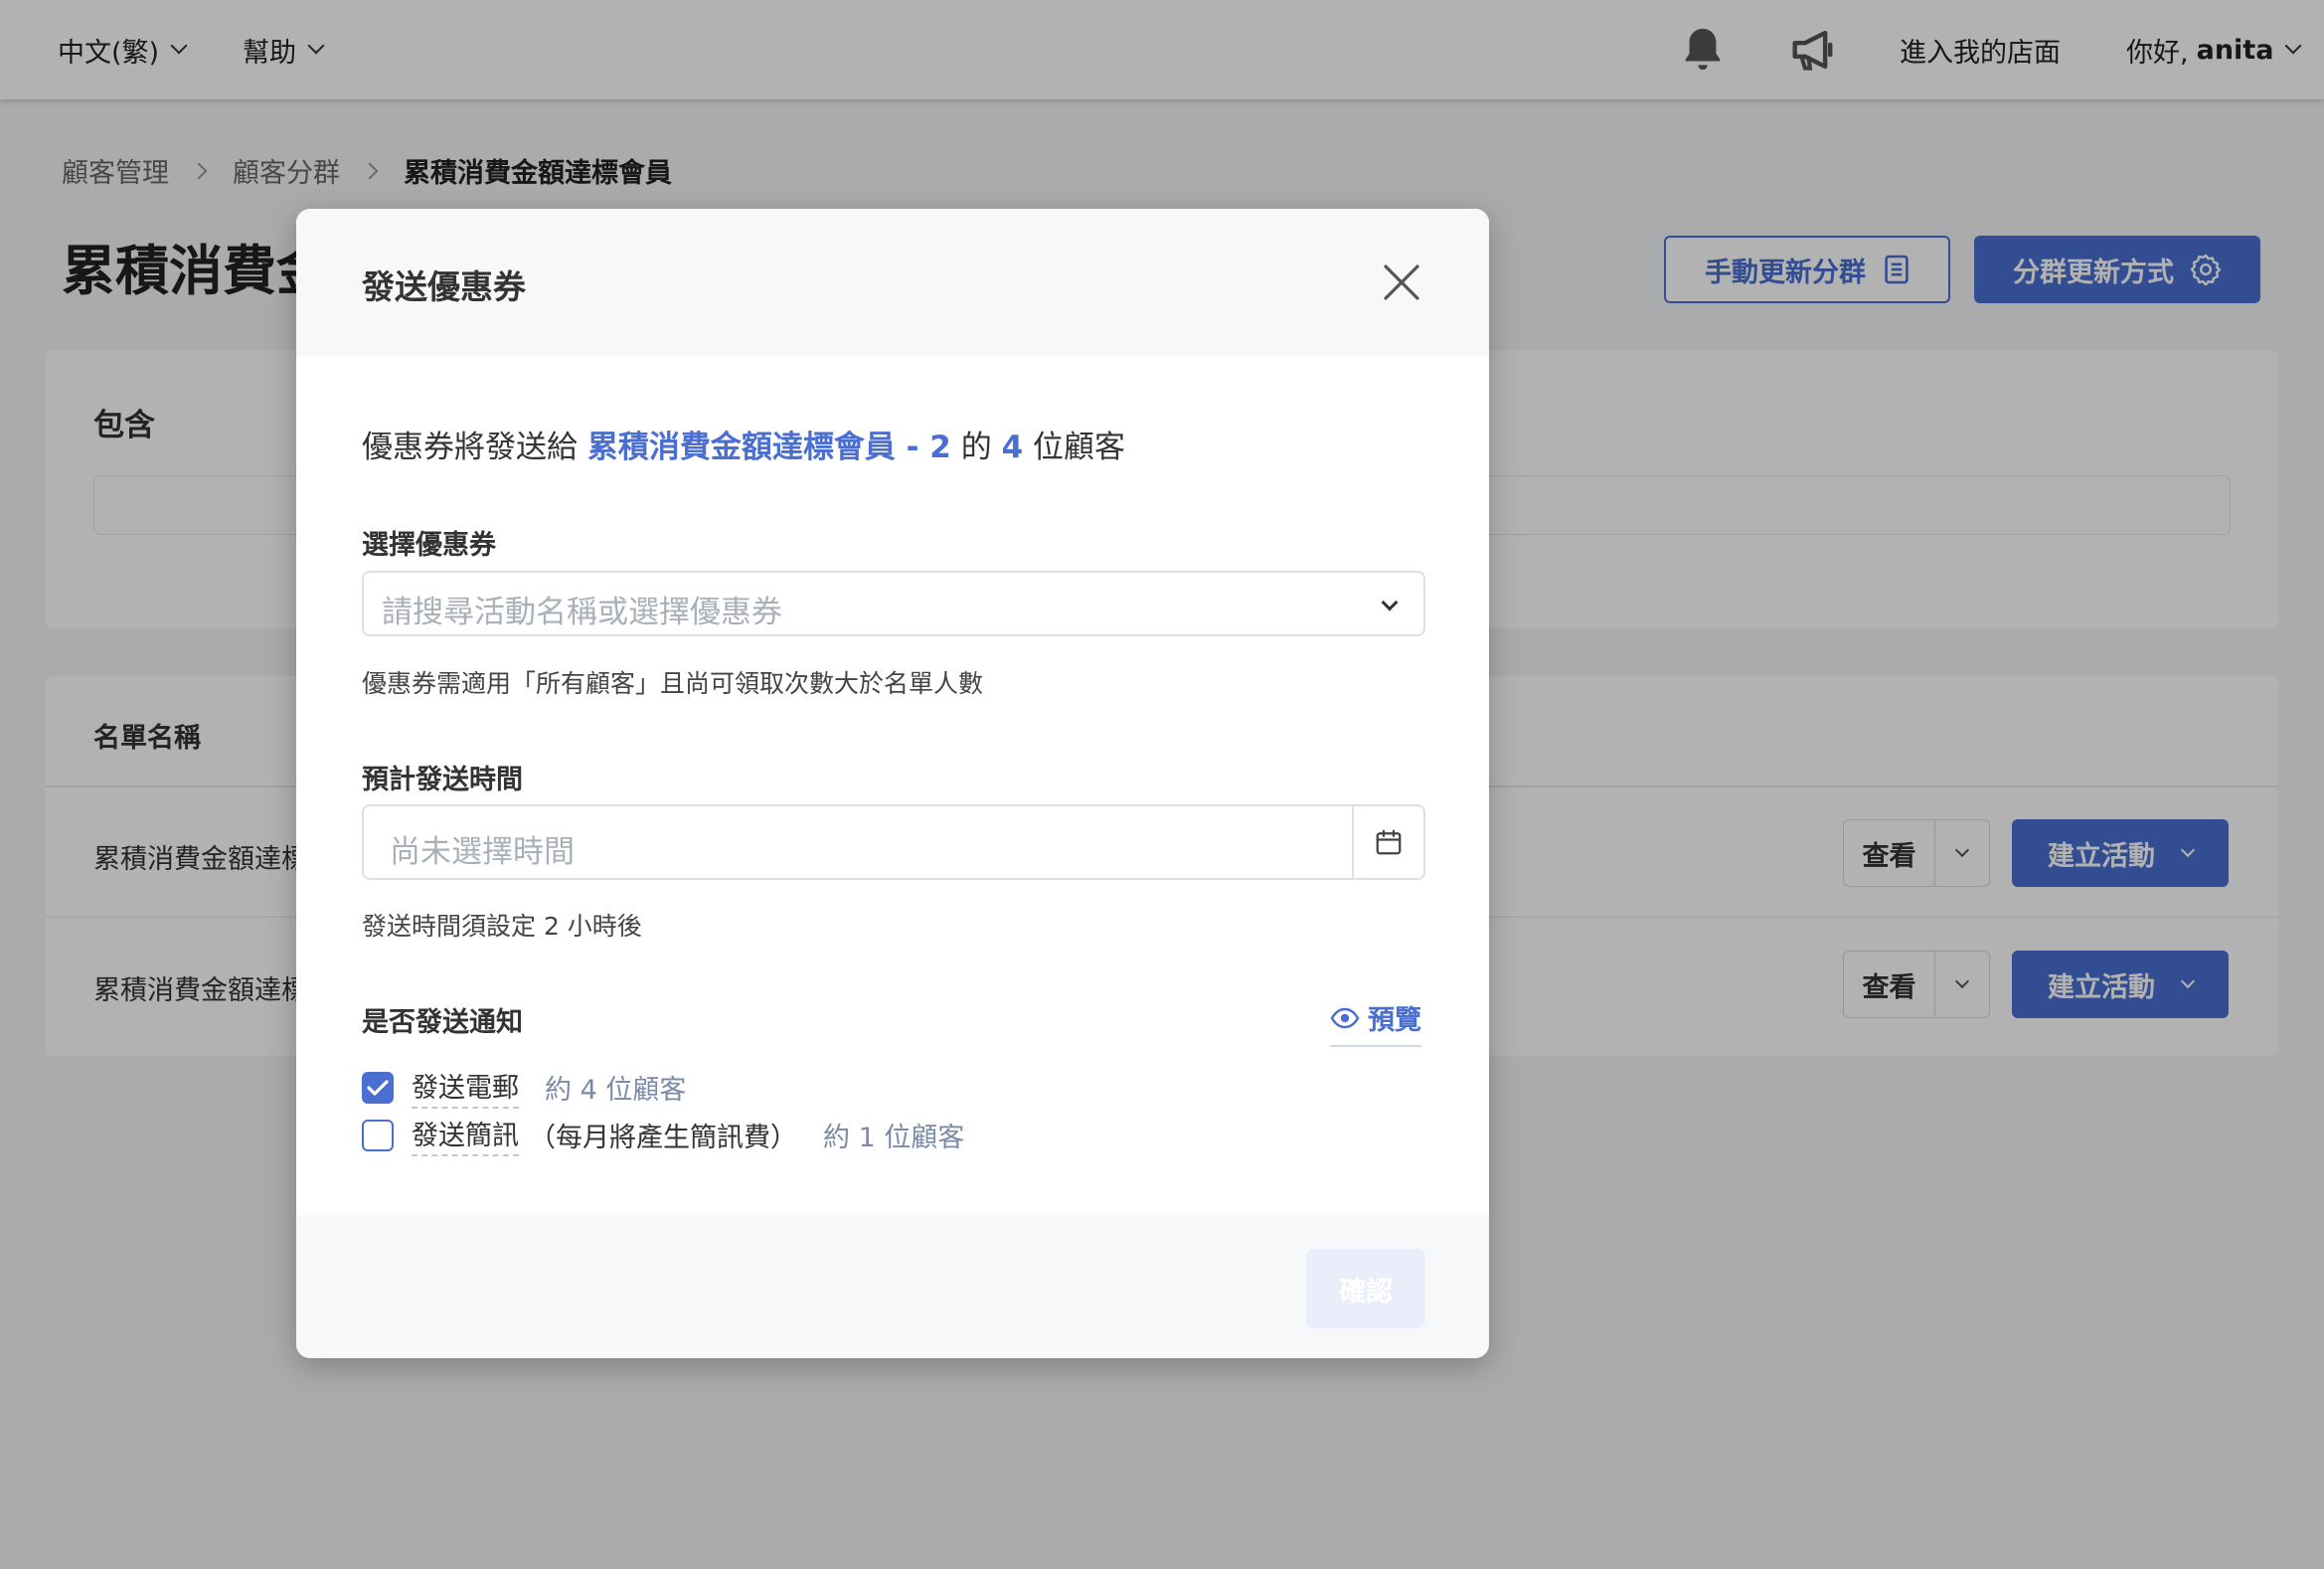 Image resolution: width=2324 pixels, height=1569 pixels. What do you see at coordinates (1394, 1020) in the screenshot?
I see `preview-label: 預覽` at bounding box center [1394, 1020].